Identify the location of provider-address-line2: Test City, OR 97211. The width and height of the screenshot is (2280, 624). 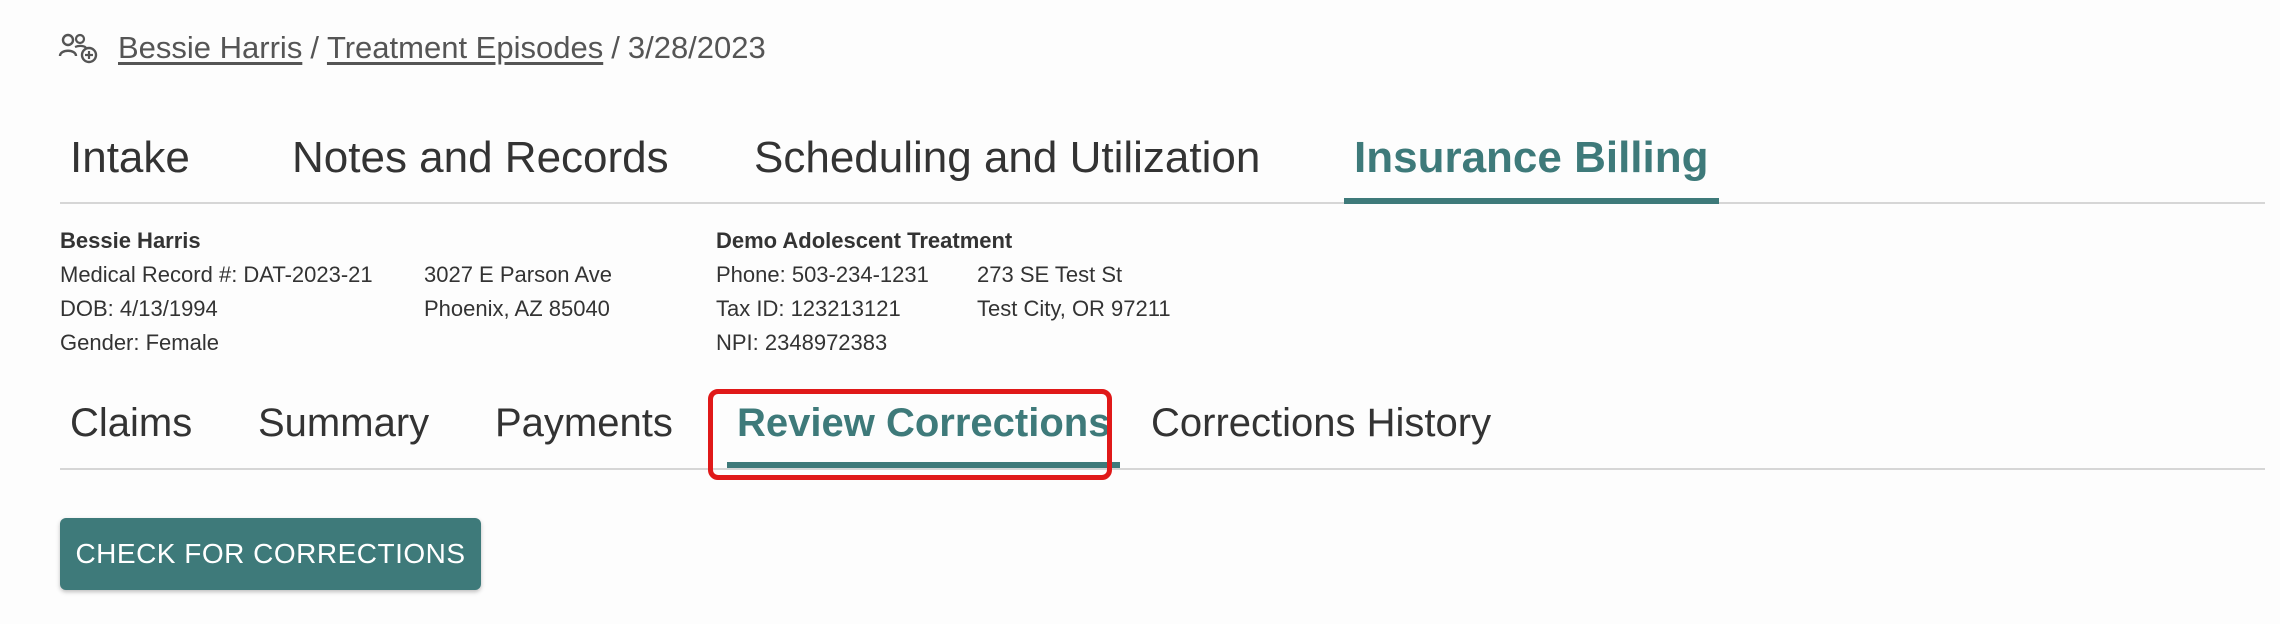
(1074, 308).